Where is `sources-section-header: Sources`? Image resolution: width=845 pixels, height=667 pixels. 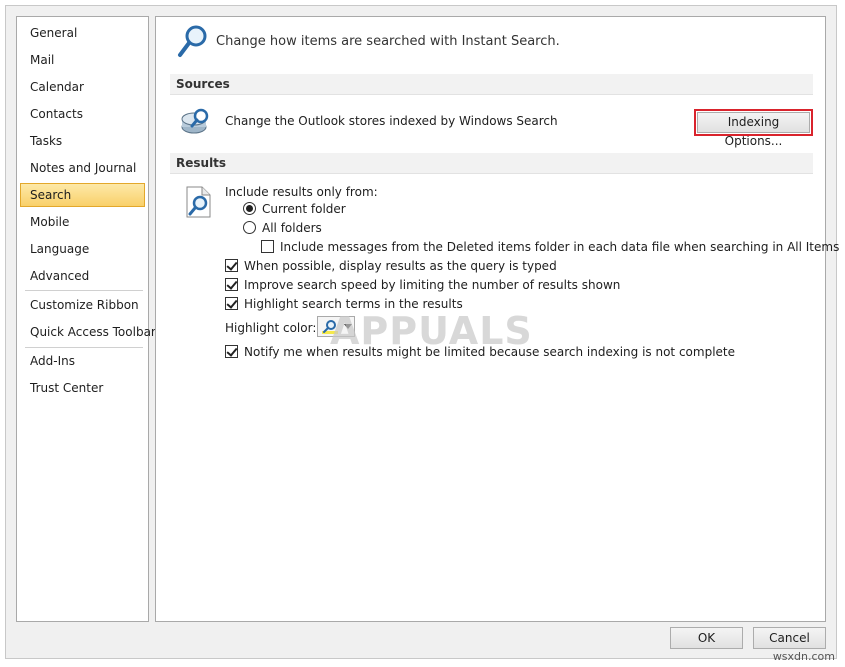 sources-section-header: Sources is located at coordinates (491, 84).